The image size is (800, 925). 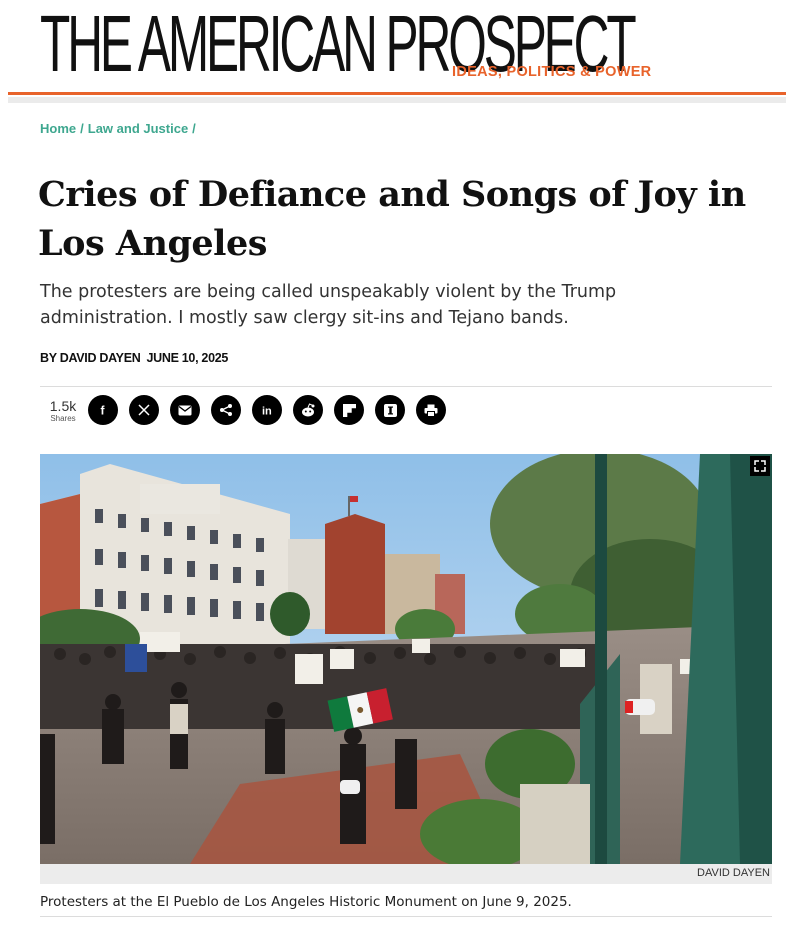 I want to click on share-reddit-button, so click(x=308, y=410).